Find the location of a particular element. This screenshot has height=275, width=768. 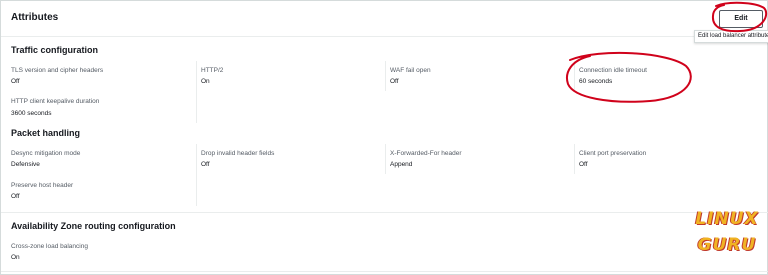

field-label-preserve-host: Preserve host header is located at coordinates (42, 185).